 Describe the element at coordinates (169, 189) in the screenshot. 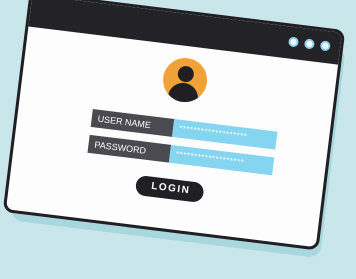

I see `login-button: LOGIN` at that location.